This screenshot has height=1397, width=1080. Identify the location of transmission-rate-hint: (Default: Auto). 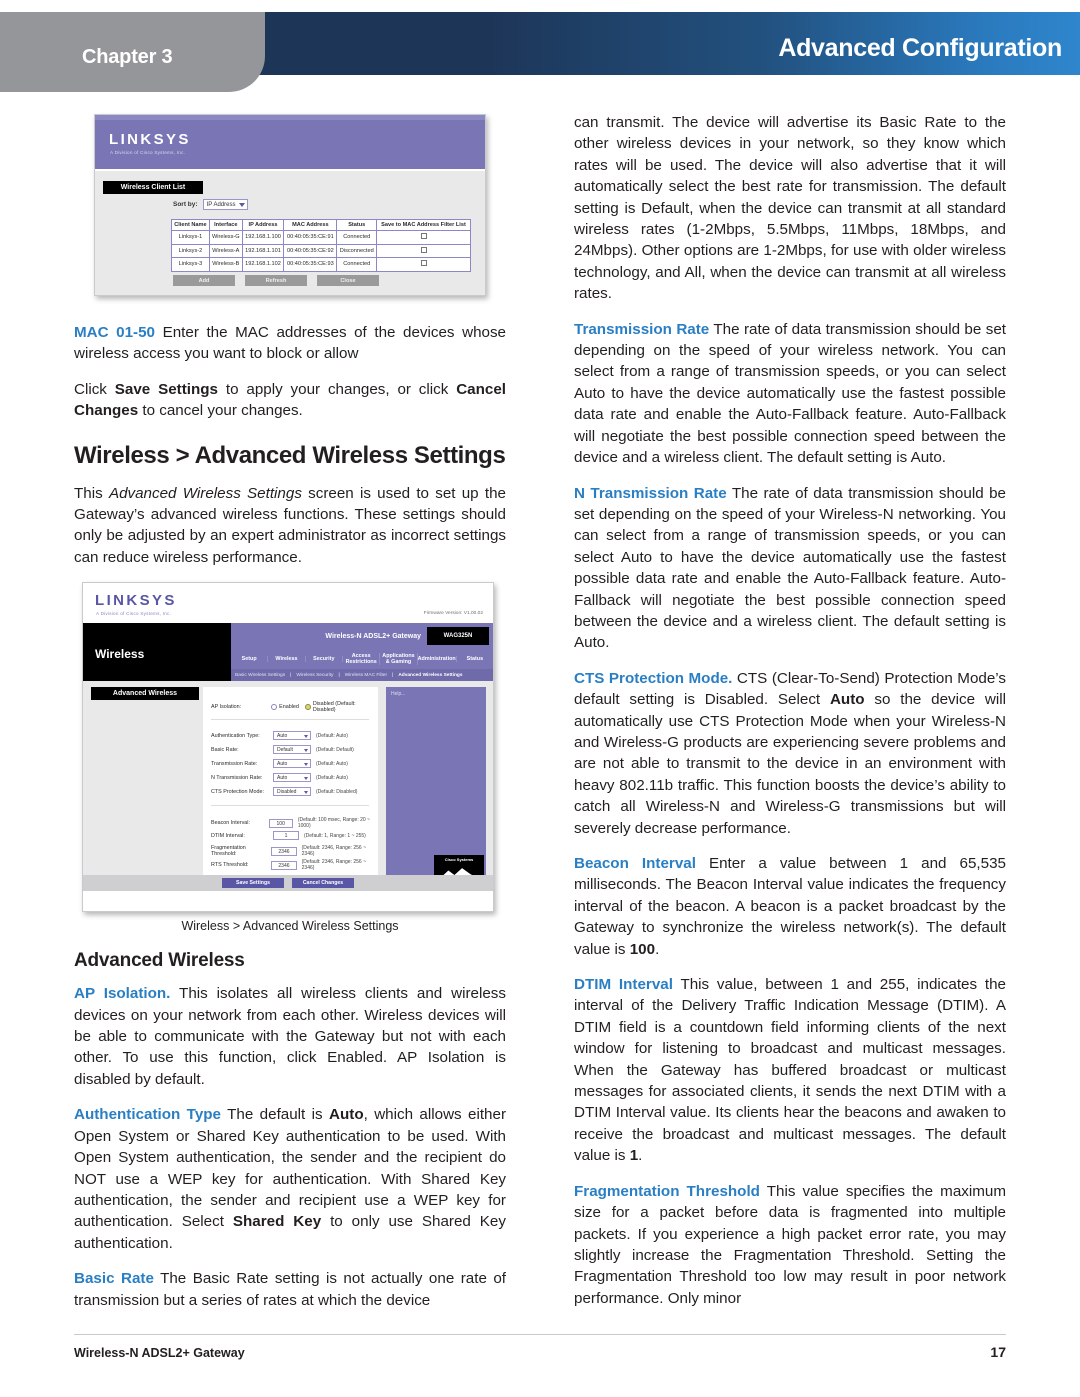
(332, 763).